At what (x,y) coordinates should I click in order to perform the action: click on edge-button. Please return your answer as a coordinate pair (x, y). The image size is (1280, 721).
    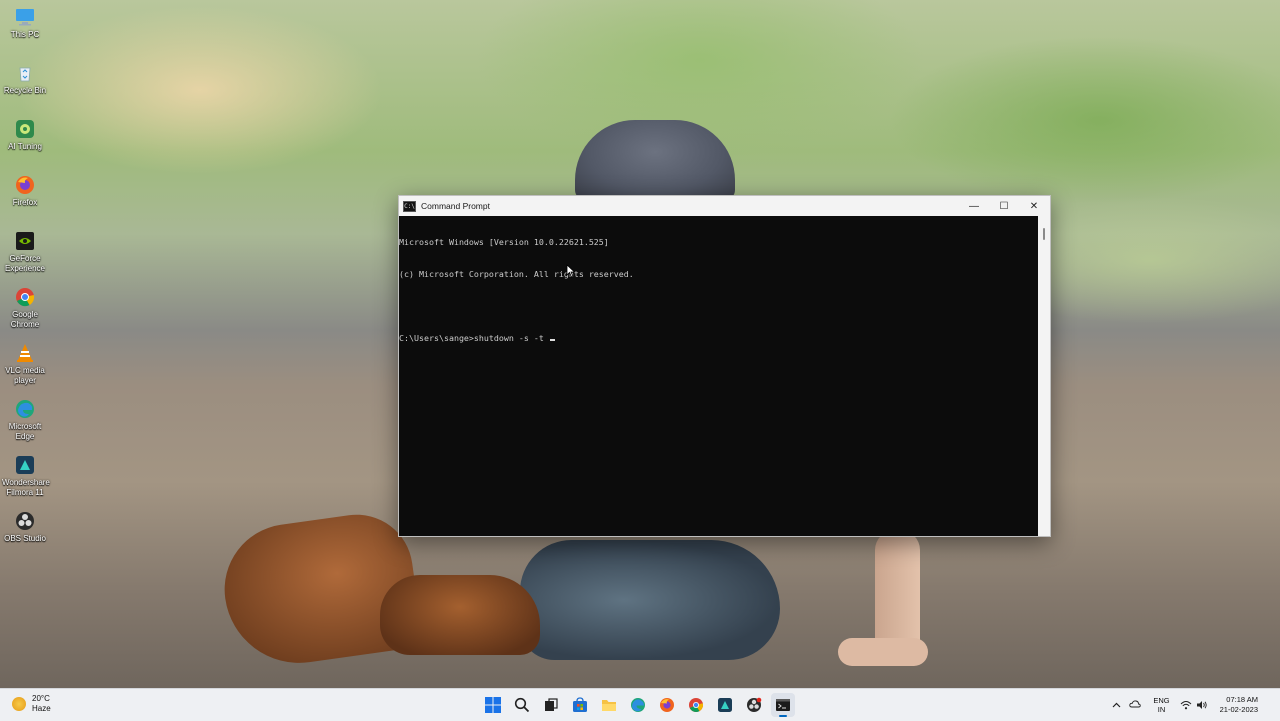
    Looking at the image, I should click on (638, 705).